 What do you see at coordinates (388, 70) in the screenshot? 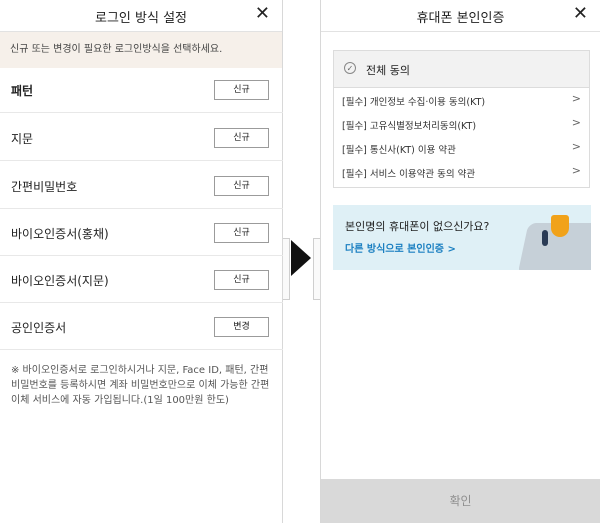
I see `agree-all-label: 전체 동의` at bounding box center [388, 70].